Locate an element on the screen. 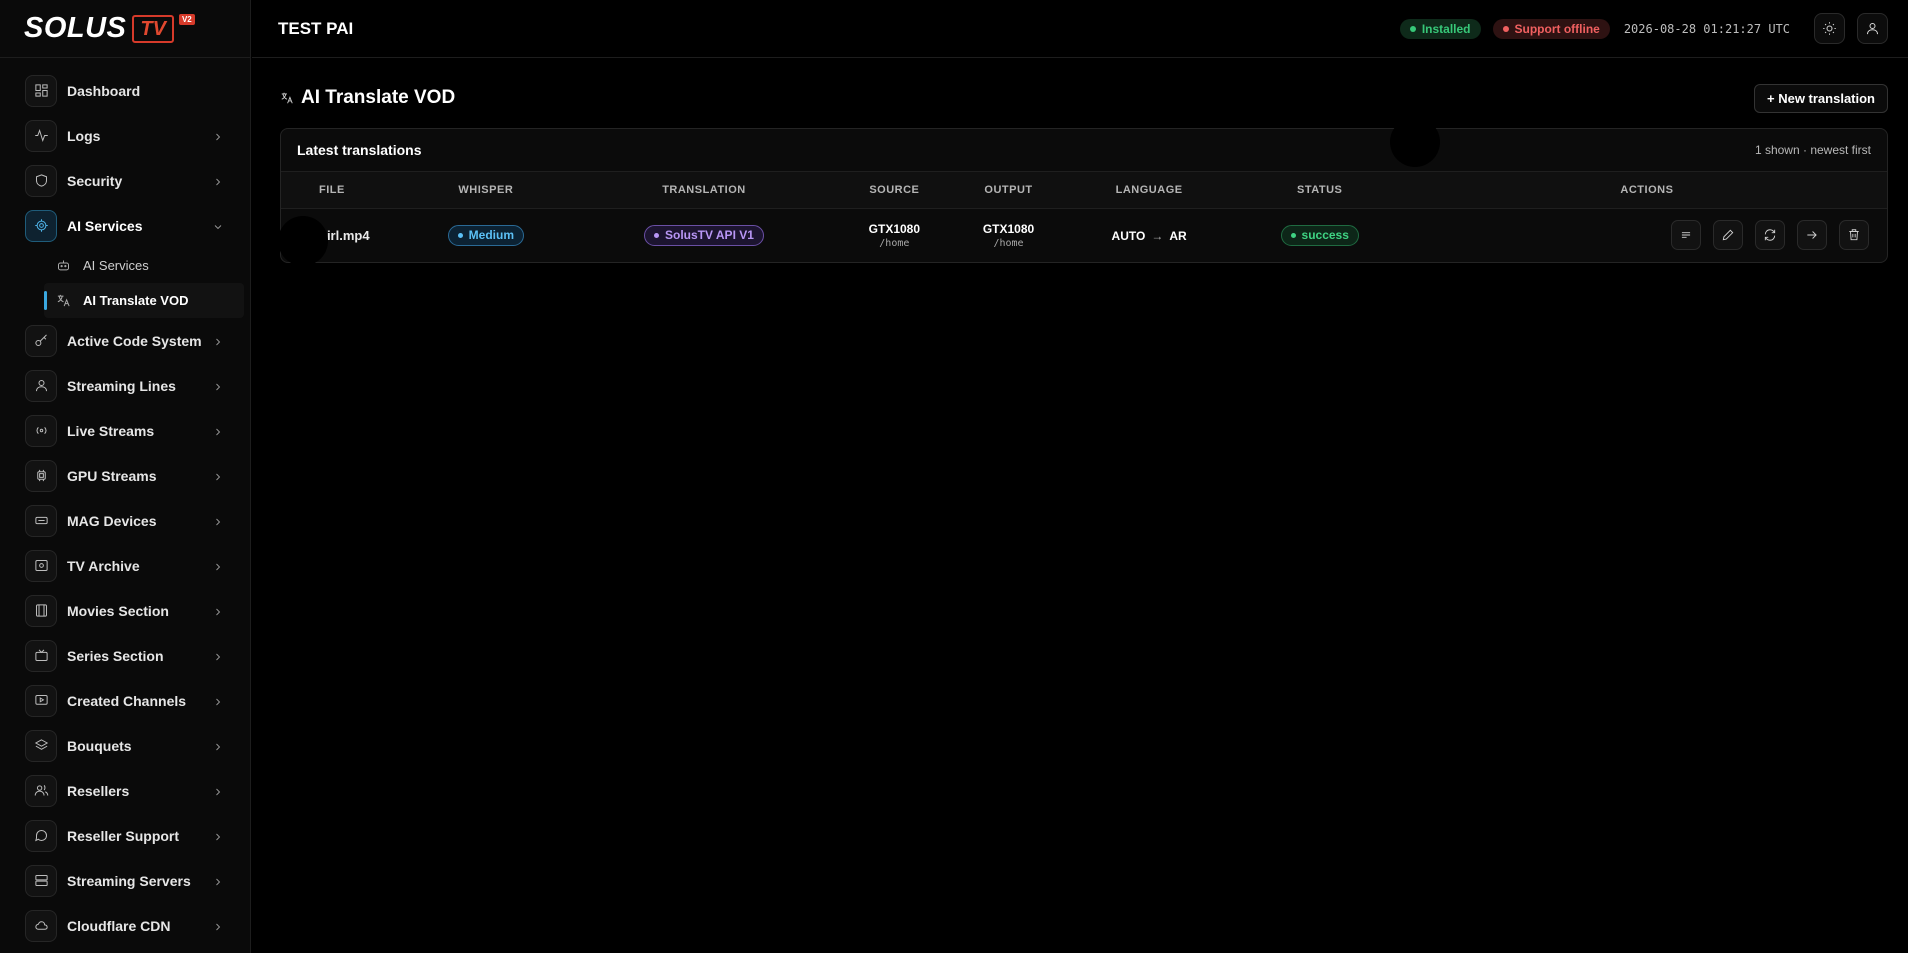 The width and height of the screenshot is (1908, 953). sidebar-item-label: MAG Devices is located at coordinates (112, 520).